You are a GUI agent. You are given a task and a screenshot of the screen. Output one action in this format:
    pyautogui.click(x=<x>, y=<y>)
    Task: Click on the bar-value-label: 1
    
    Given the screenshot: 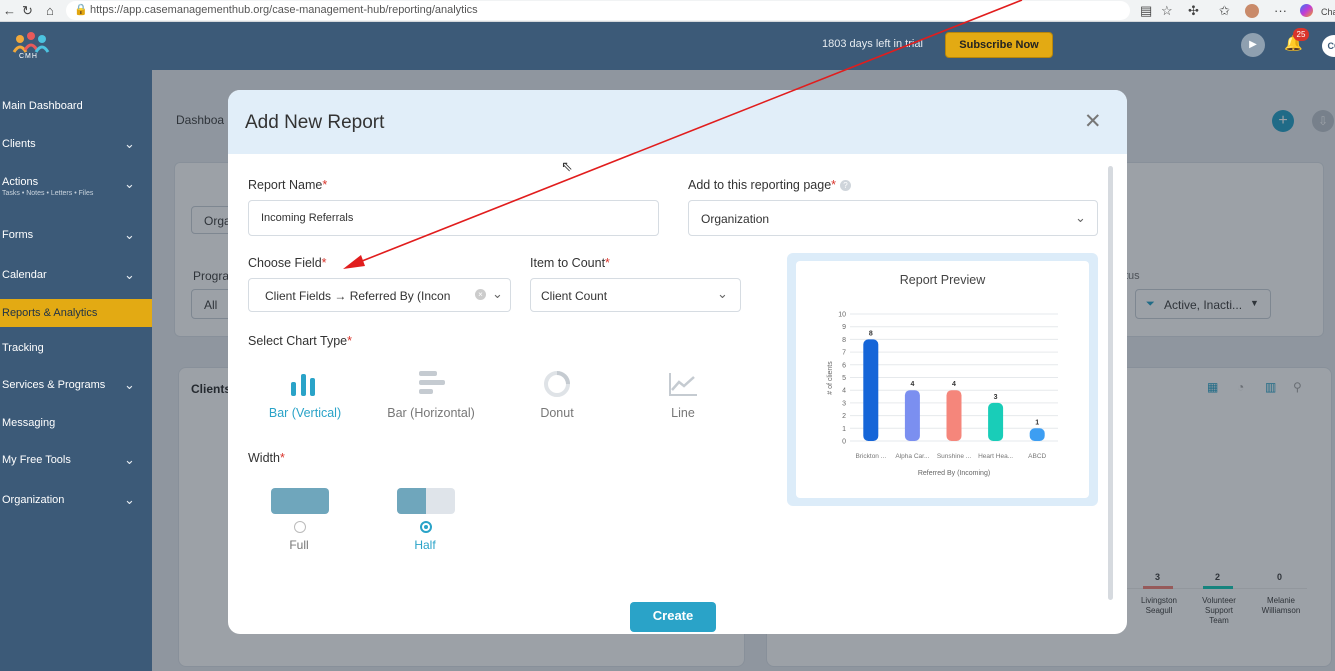 What is the action you would take?
    pyautogui.click(x=1037, y=422)
    